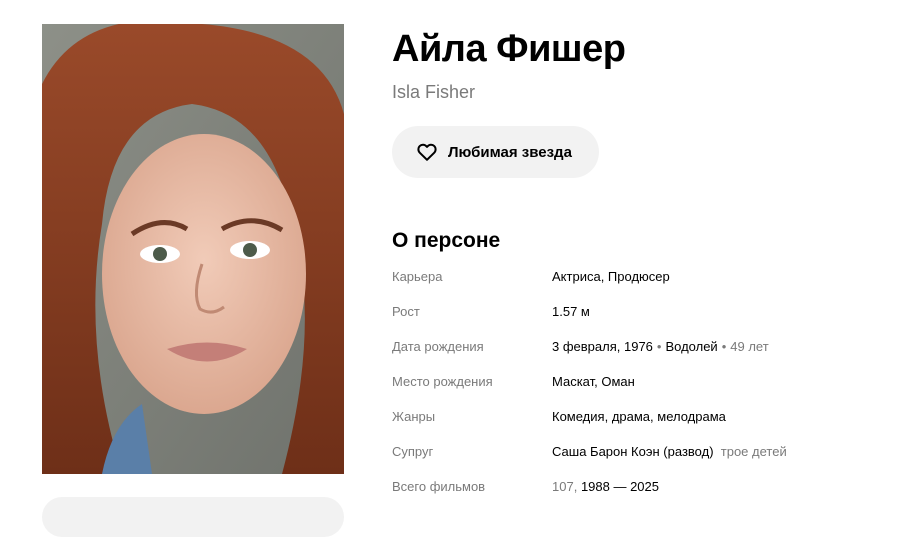 The width and height of the screenshot is (899, 537). What do you see at coordinates (749, 346) in the screenshot?
I see `age-value: 49 лет` at bounding box center [749, 346].